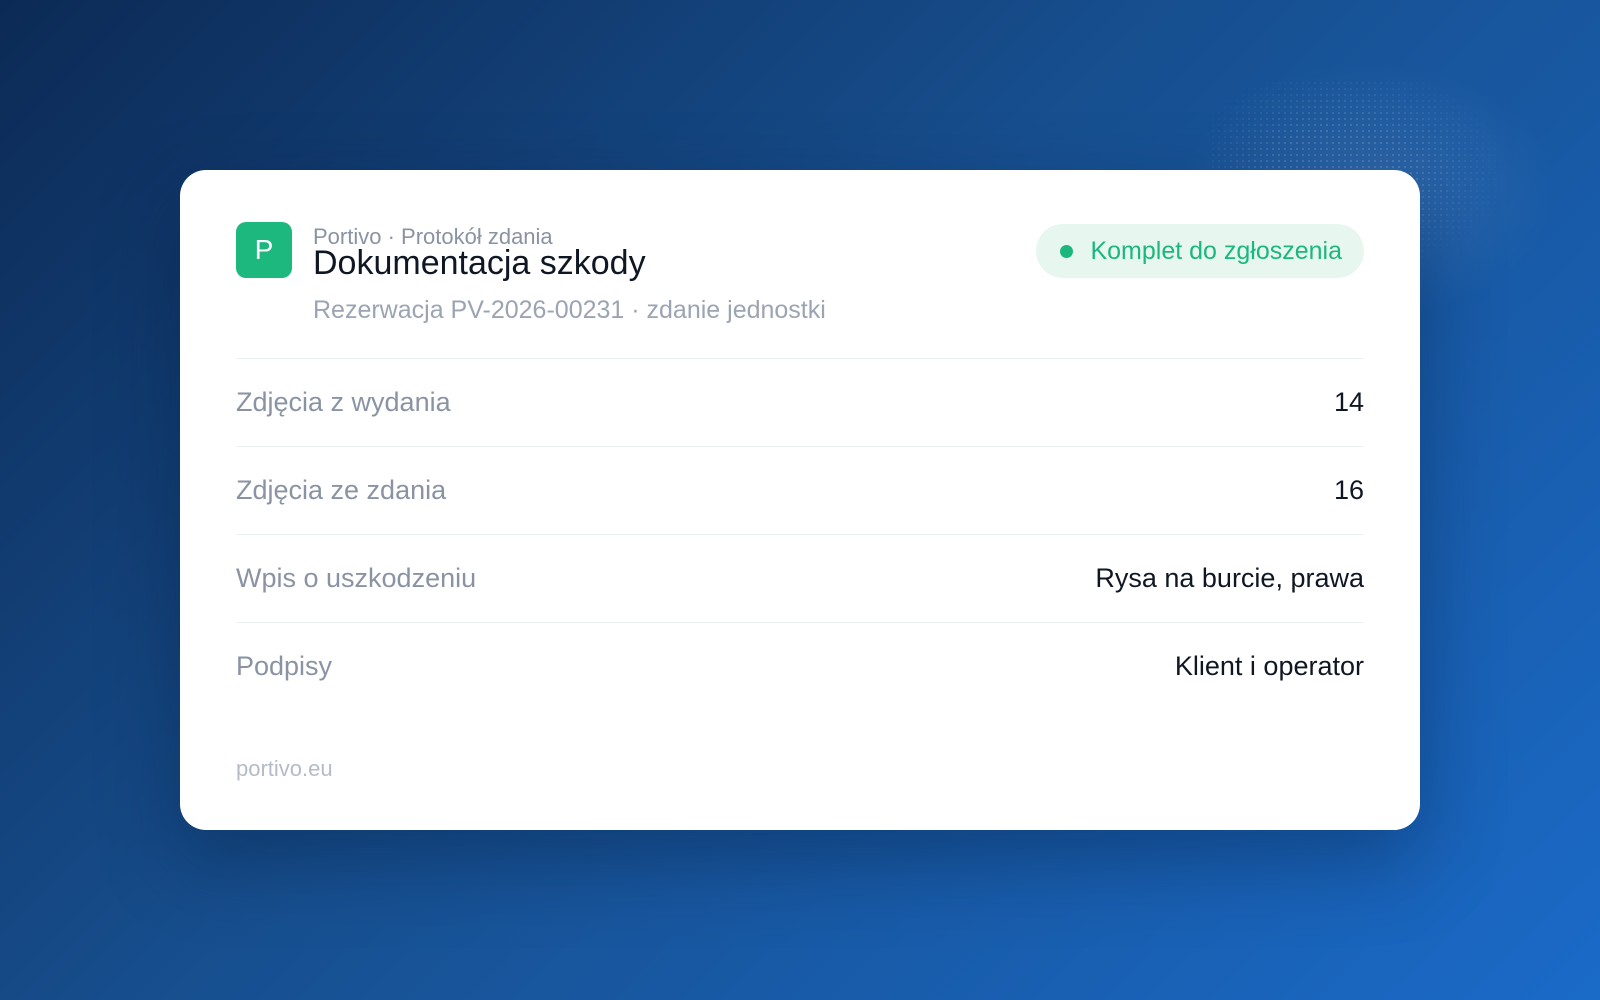  I want to click on row-value: 14, so click(1348, 402).